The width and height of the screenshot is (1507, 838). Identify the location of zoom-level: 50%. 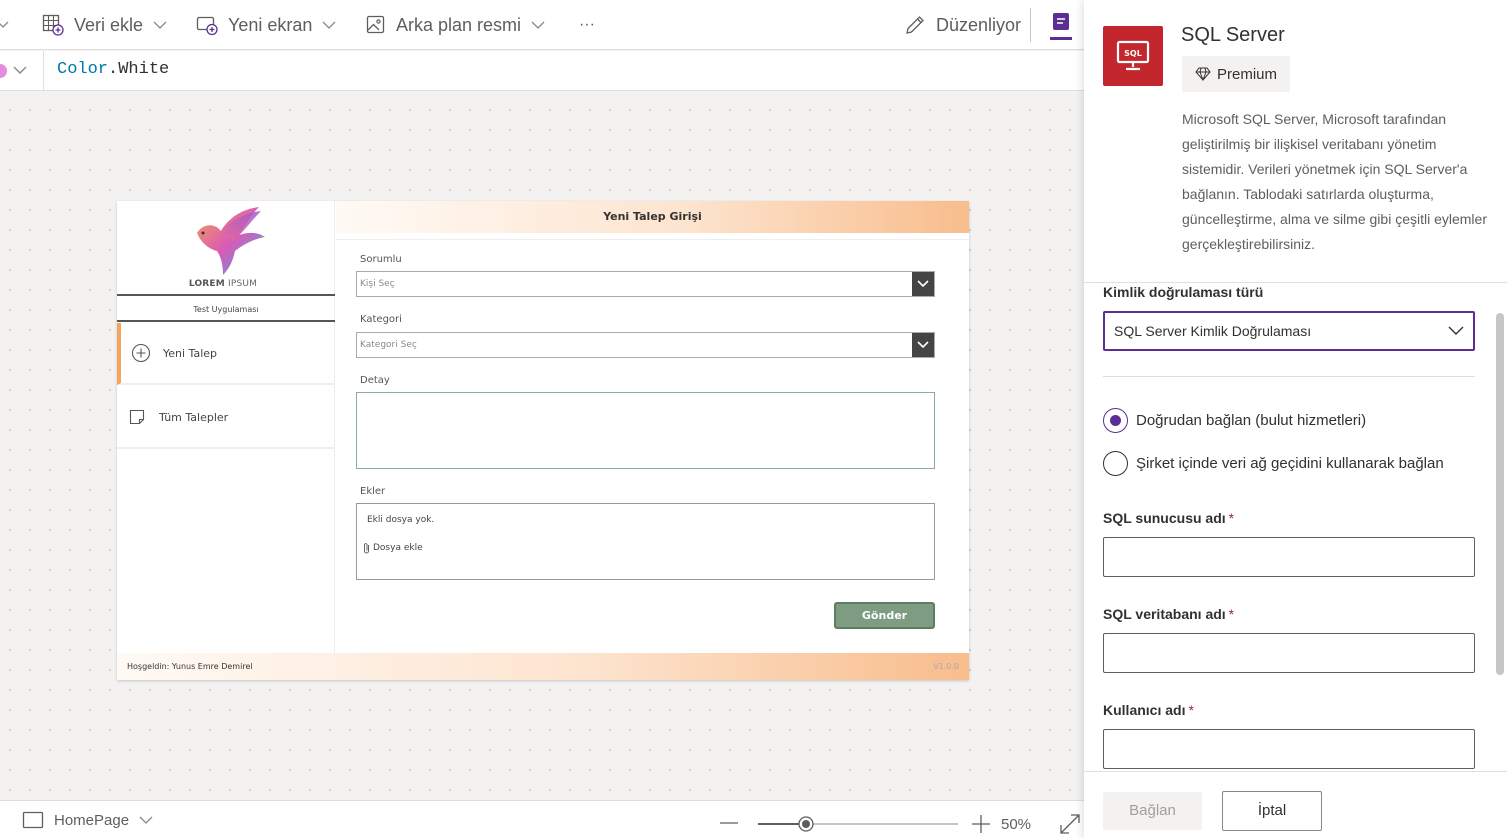
(1016, 824).